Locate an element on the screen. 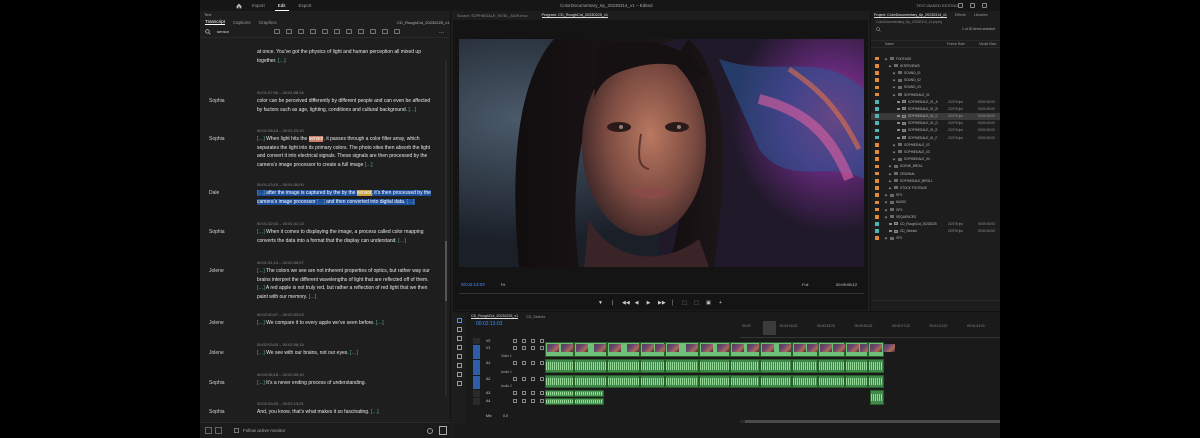 The height and width of the screenshot is (438, 1200). transcript-line: together. […] is located at coordinates (271, 61).